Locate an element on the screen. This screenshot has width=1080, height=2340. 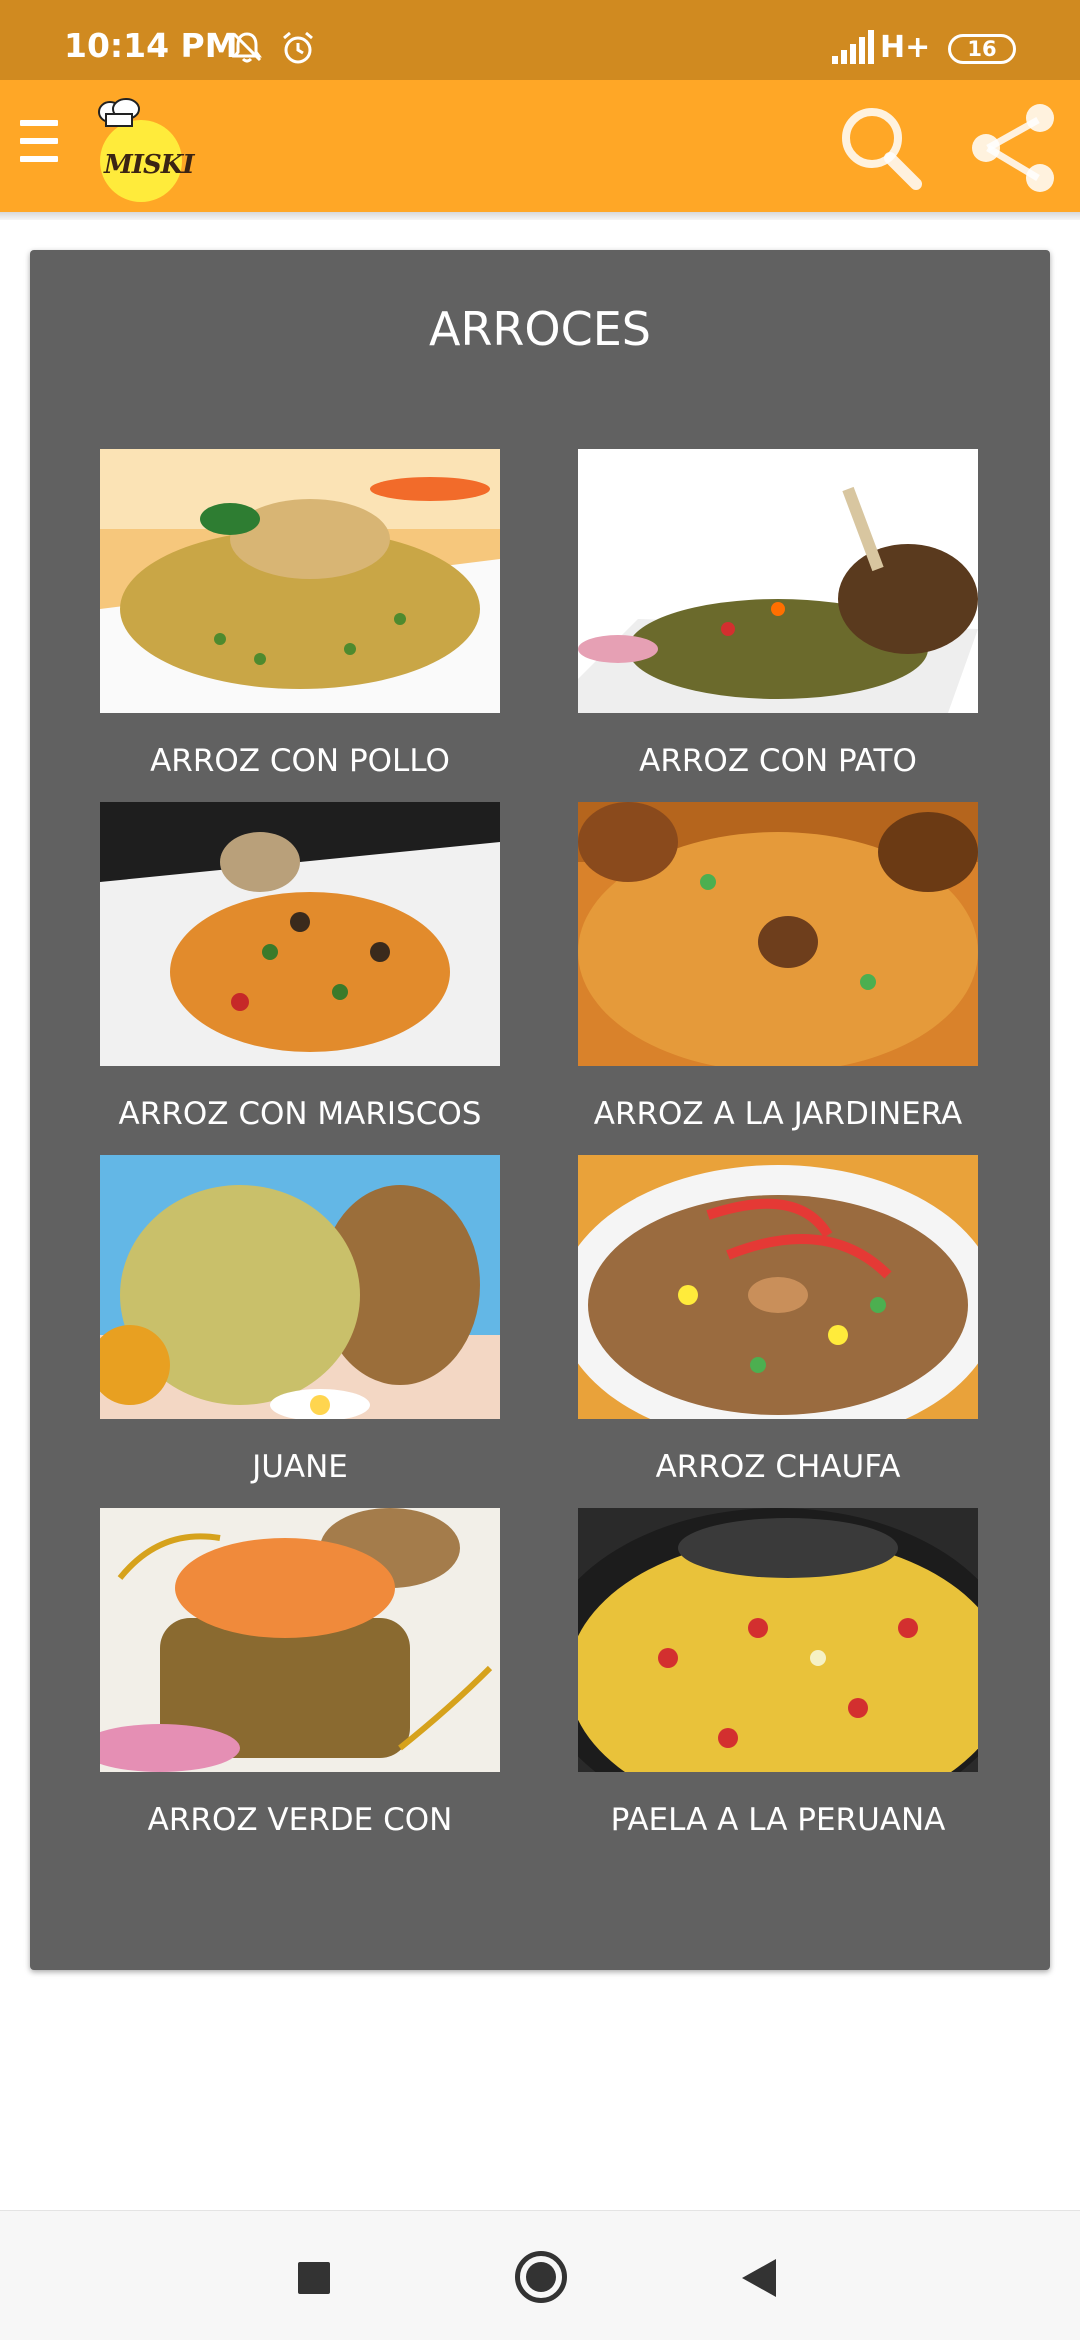
bell-off-icon is located at coordinates (247, 47).